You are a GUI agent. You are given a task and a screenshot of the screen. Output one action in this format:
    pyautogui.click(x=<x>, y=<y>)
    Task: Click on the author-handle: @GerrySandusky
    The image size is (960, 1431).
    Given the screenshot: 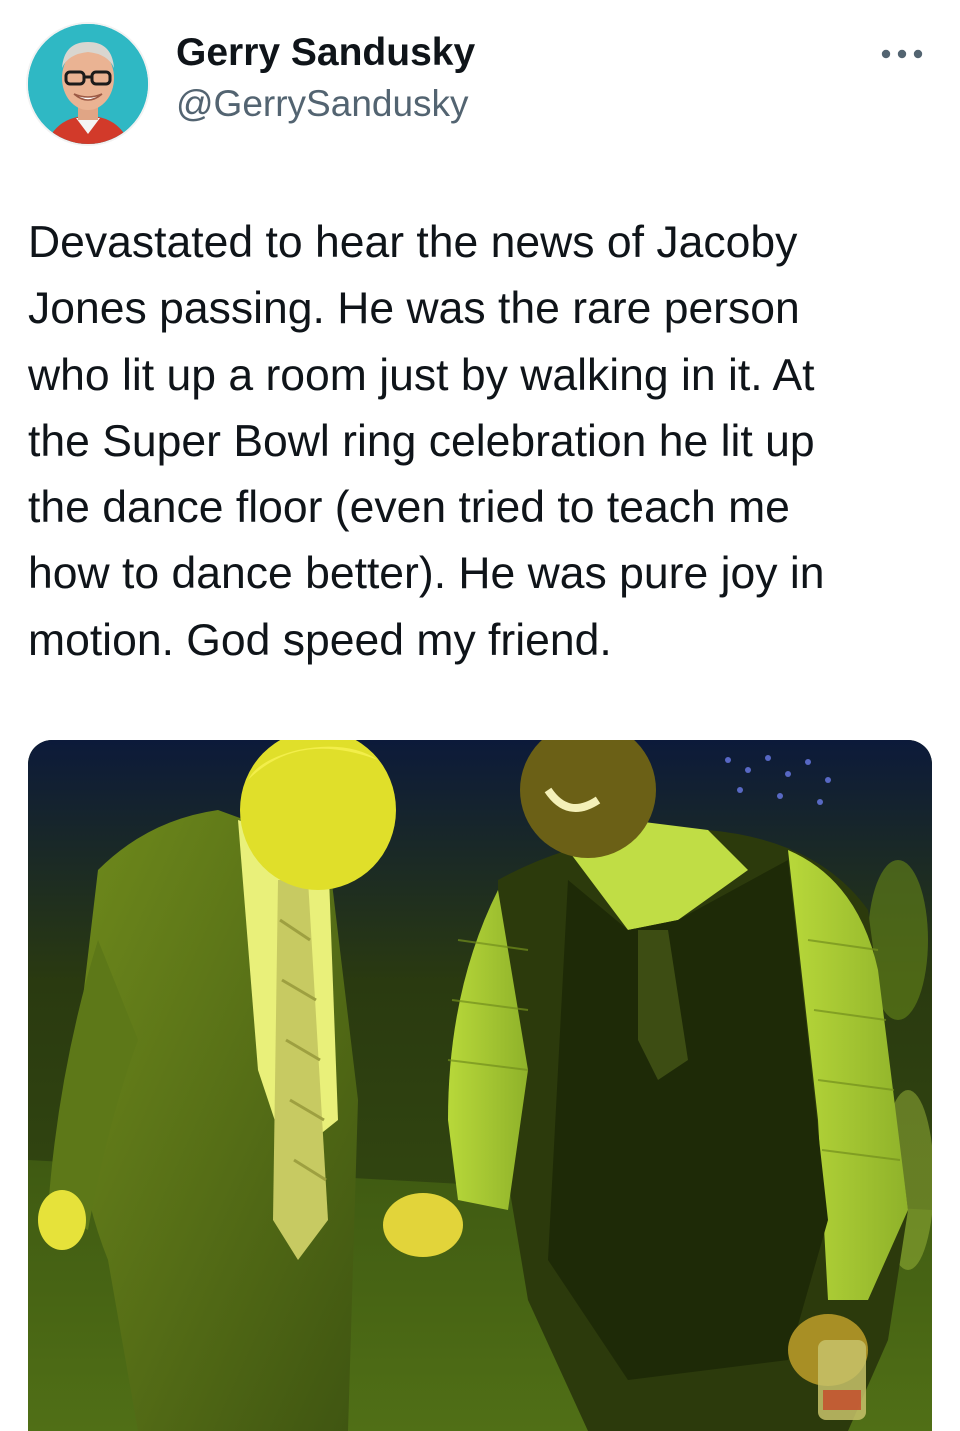 What is the action you would take?
    pyautogui.click(x=325, y=104)
    